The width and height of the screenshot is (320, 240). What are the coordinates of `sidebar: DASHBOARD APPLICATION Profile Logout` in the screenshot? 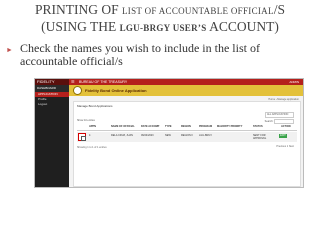 It's located at (52, 136).